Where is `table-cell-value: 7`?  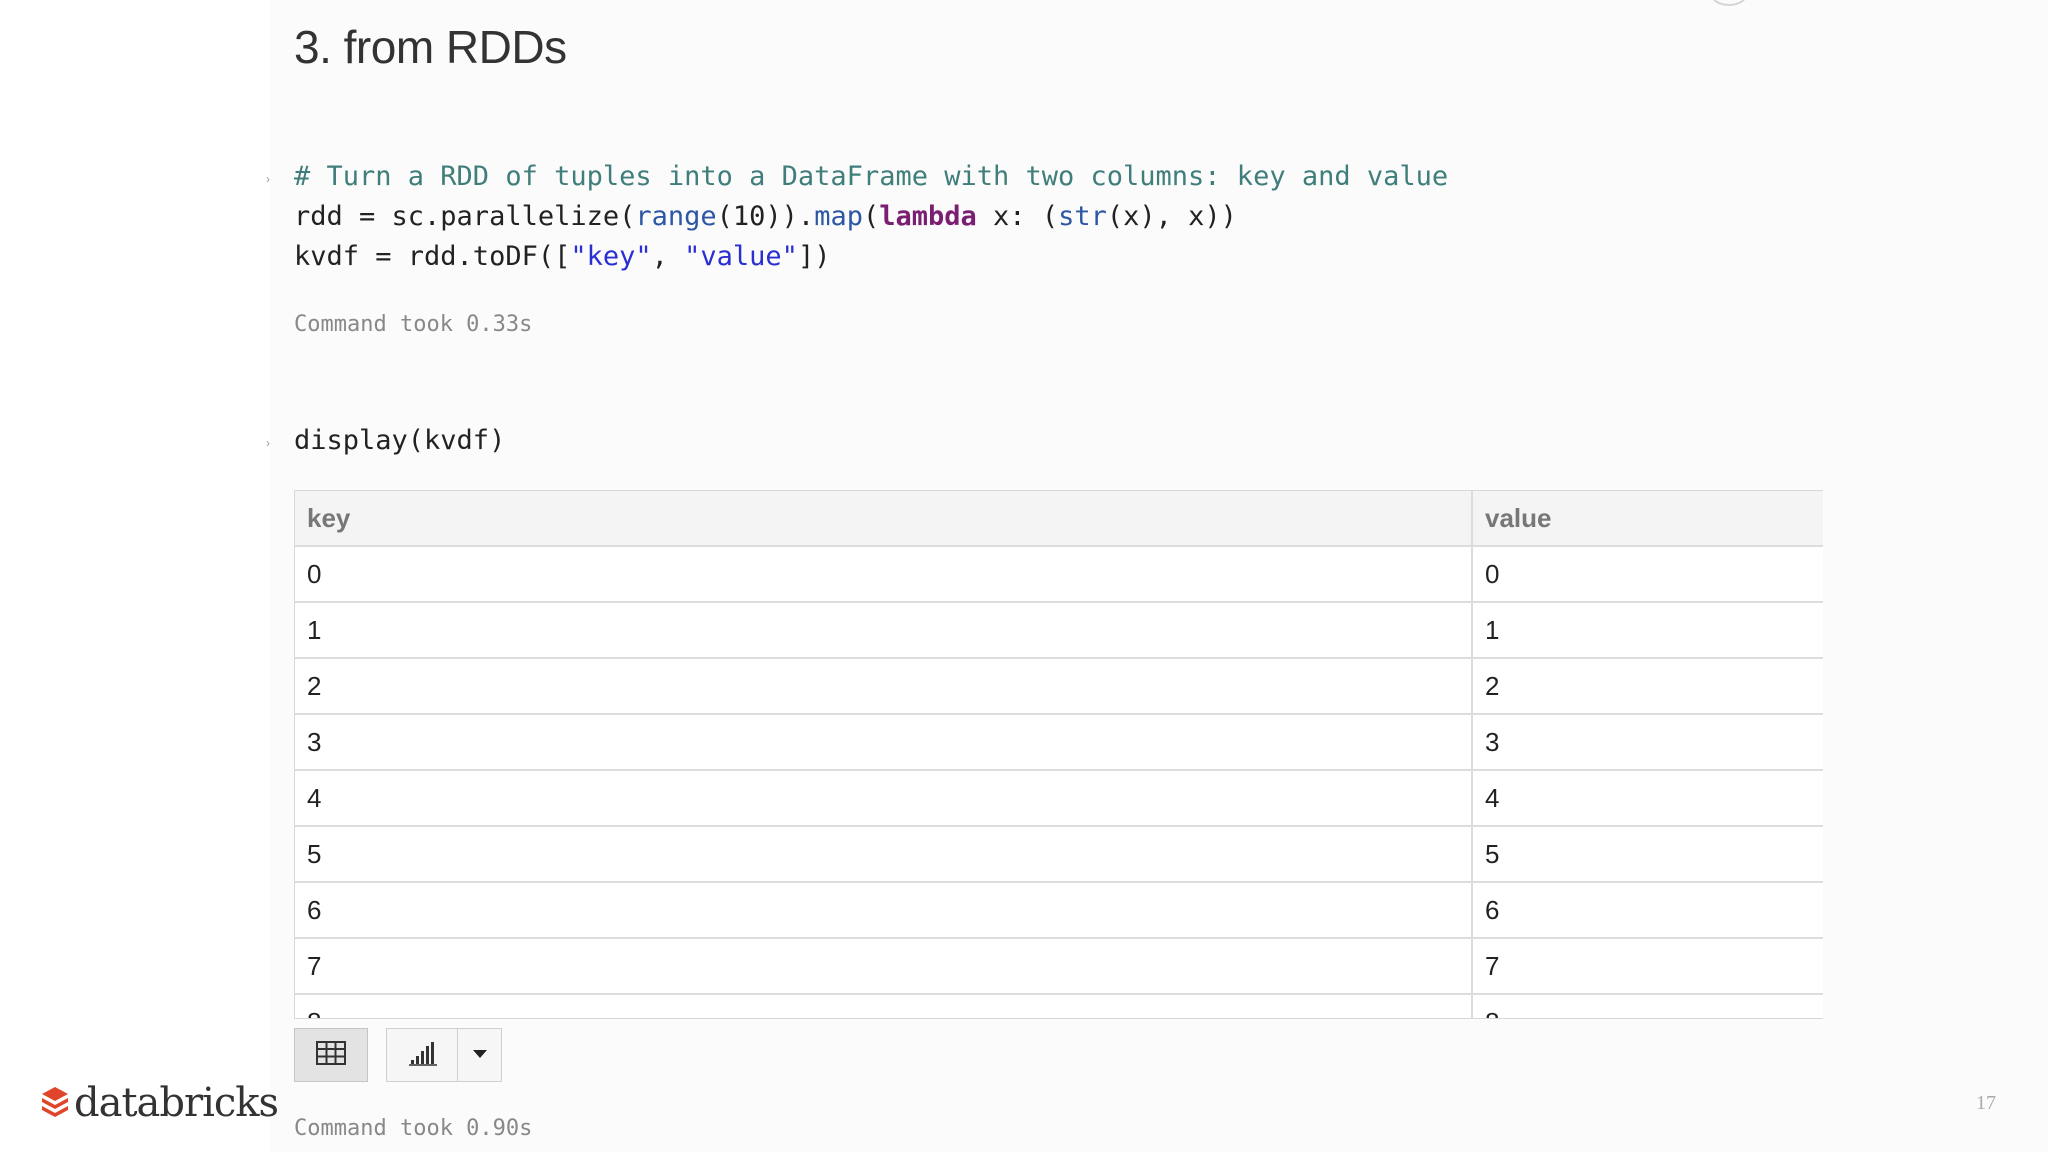 table-cell-value: 7 is located at coordinates (1647, 966).